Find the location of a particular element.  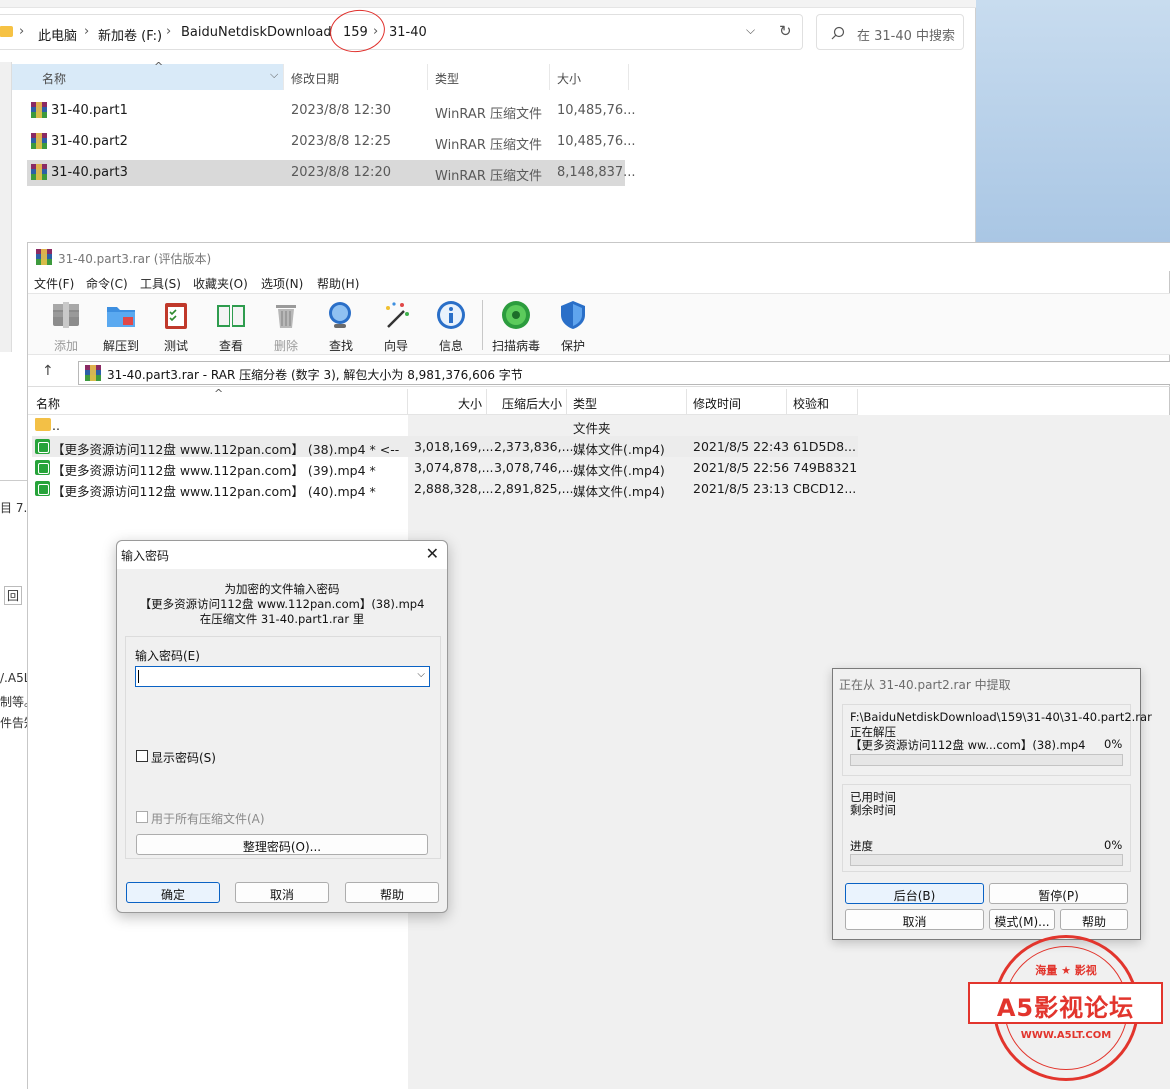

menu-favorites: 收藏夹(O) is located at coordinates (220, 283).